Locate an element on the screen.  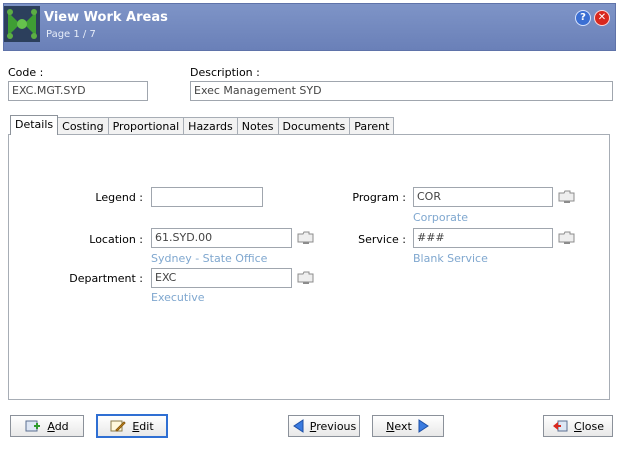
add-button-label: dd is located at coordinates (61, 426).